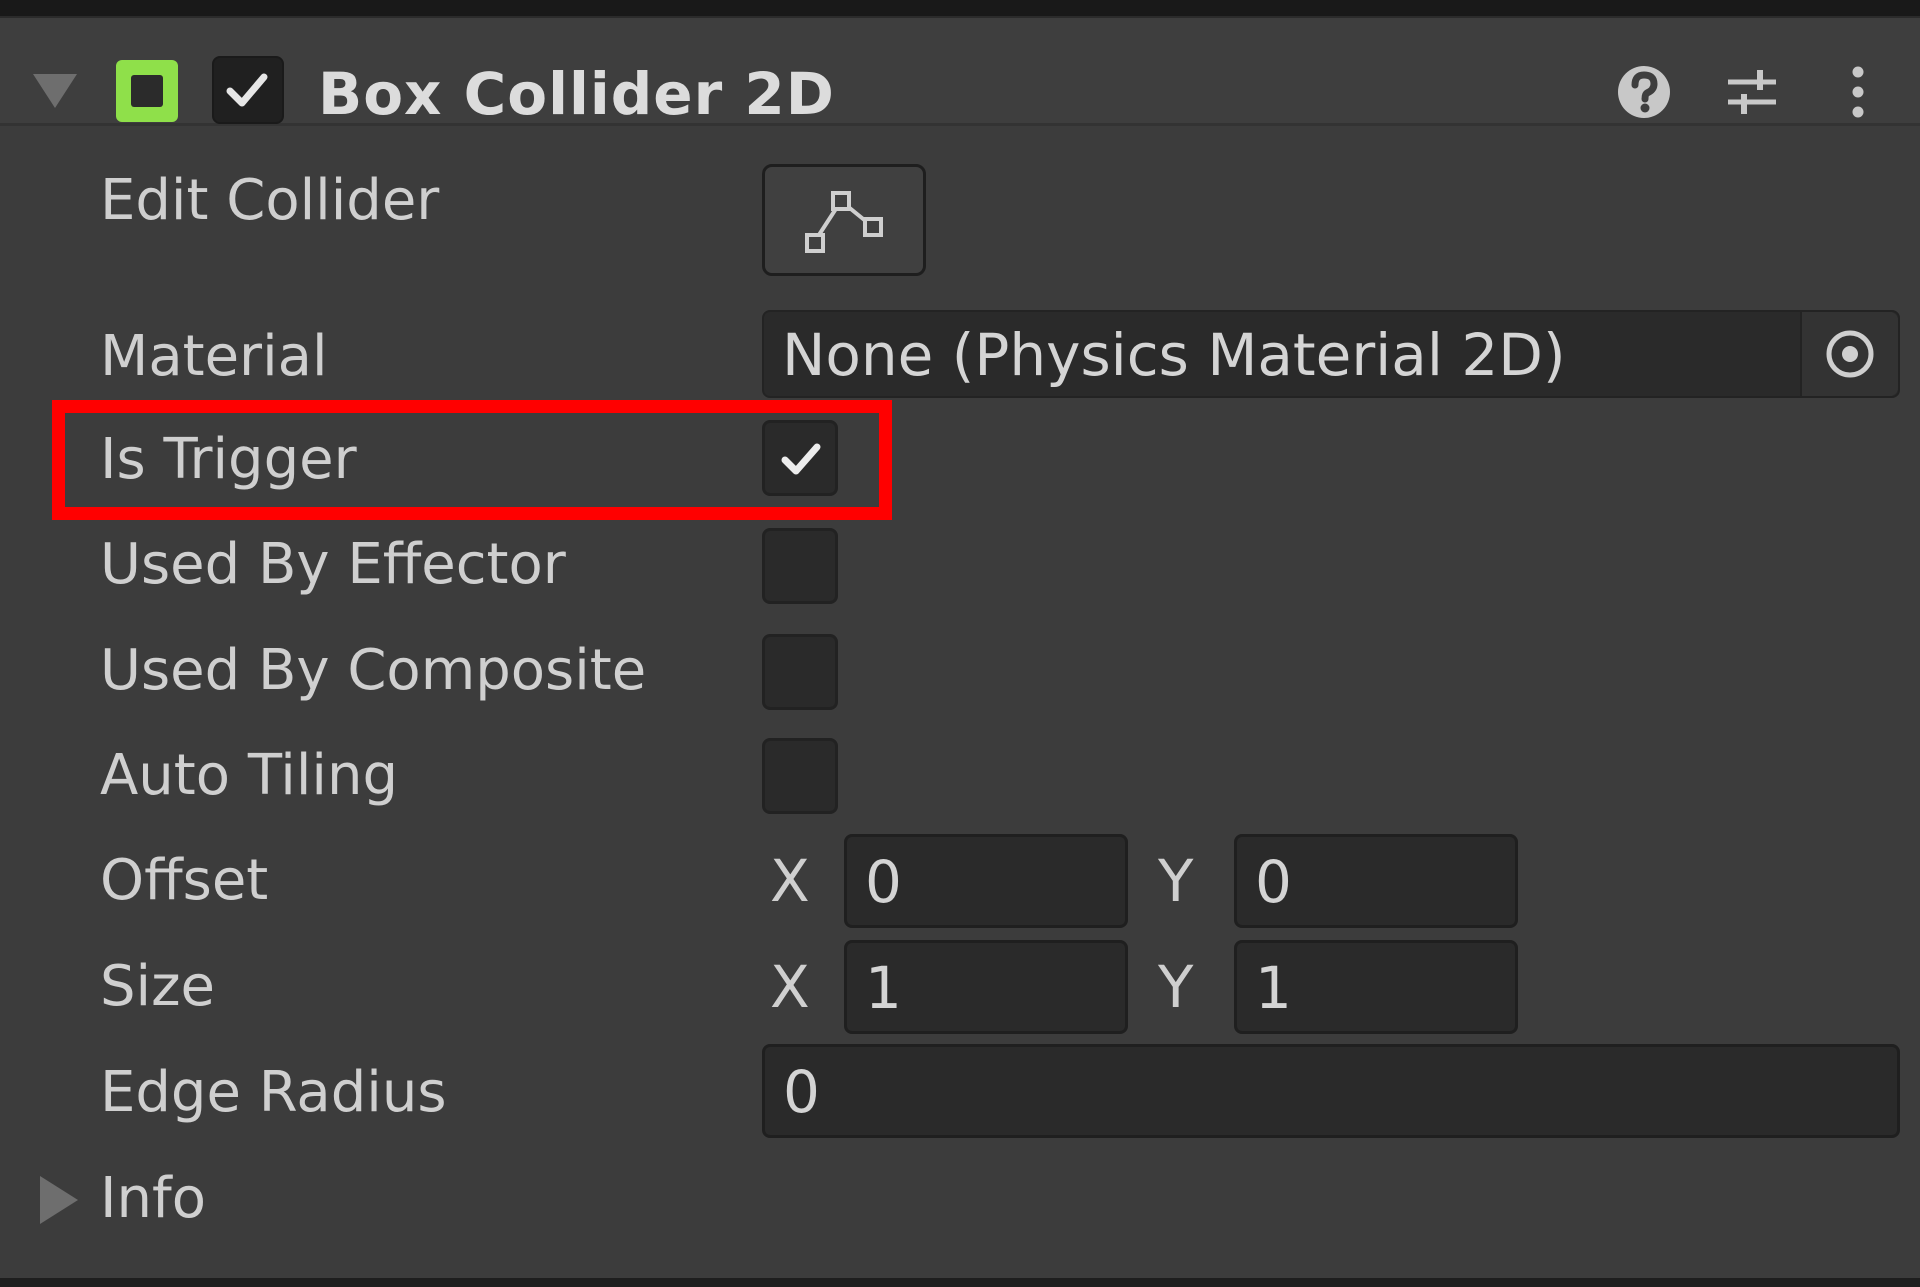 The height and width of the screenshot is (1287, 1920). Describe the element at coordinates (249, 775) in the screenshot. I see `auto-tiling-label: Auto Tiling` at that location.